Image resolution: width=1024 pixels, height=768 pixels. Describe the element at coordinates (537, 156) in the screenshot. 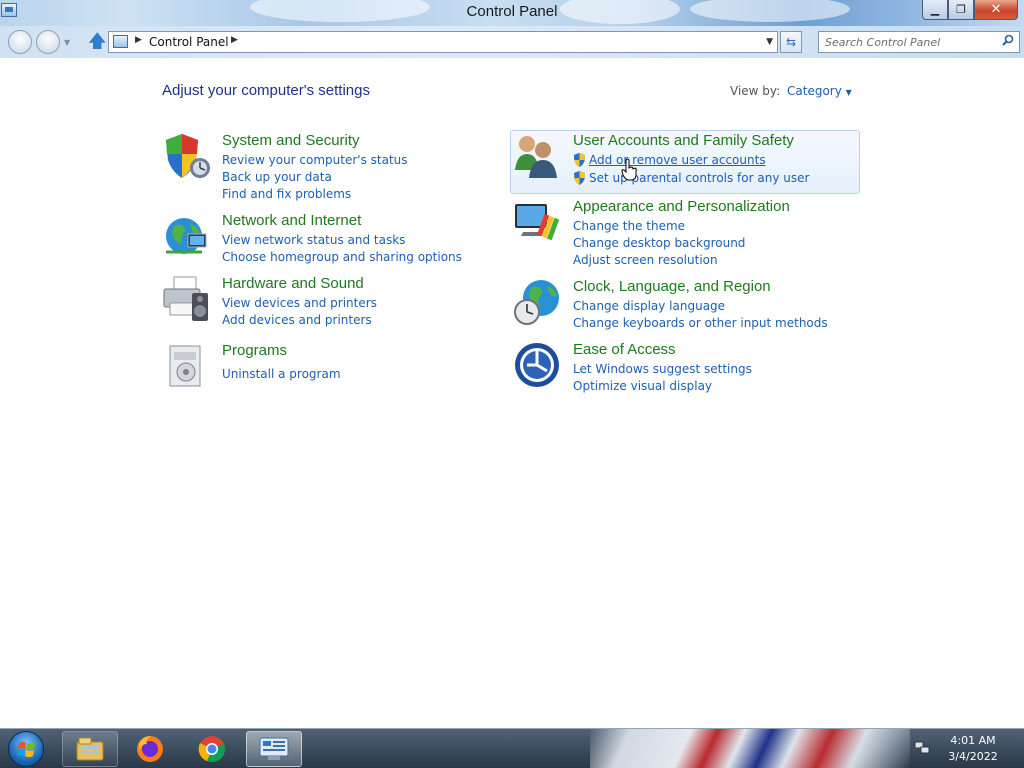

I see `users-icon` at that location.